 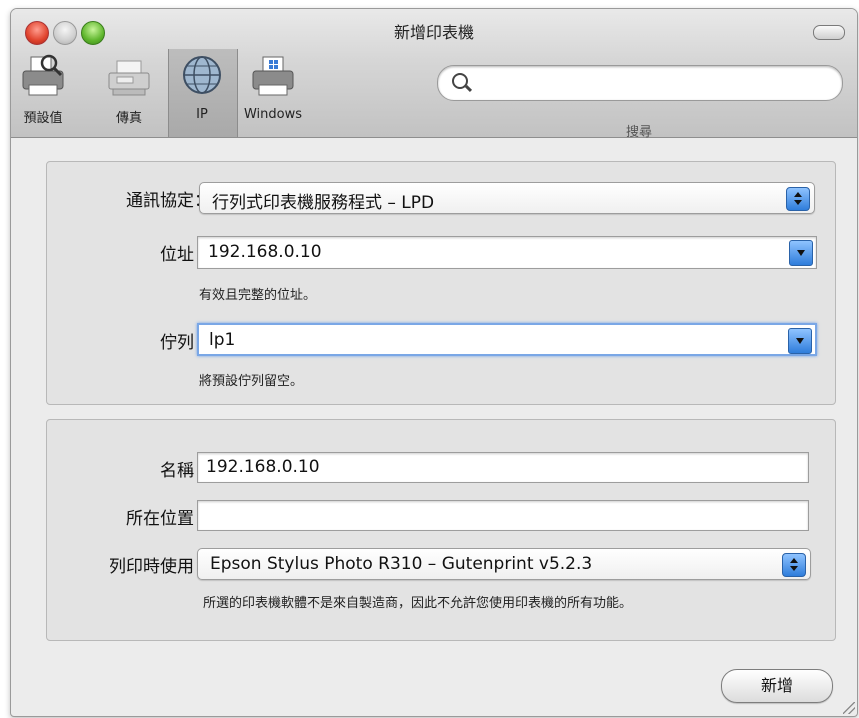 I want to click on driver-label: 列印時使用：, so click(x=160, y=567).